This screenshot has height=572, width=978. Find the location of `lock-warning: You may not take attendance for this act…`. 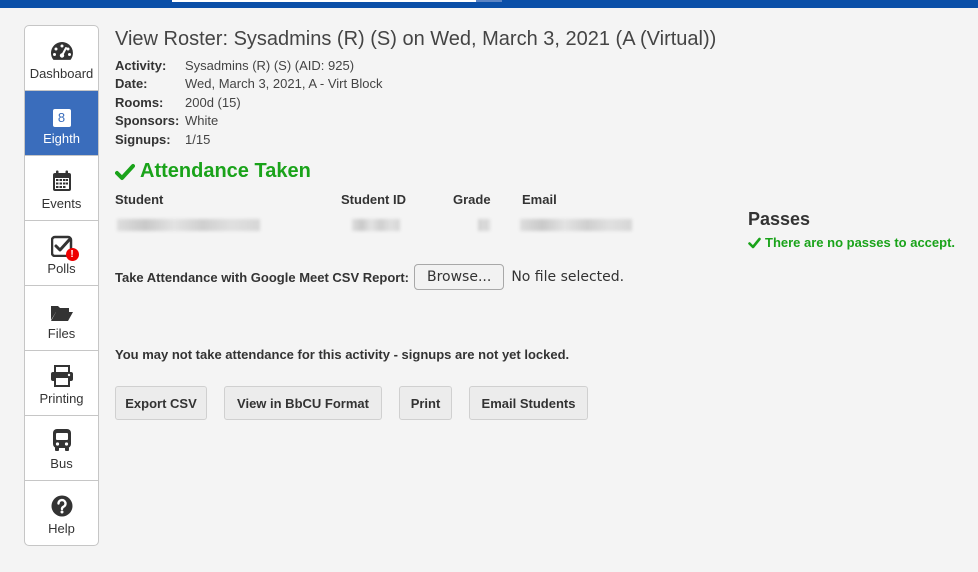

lock-warning: You may not take attendance for this act… is located at coordinates (342, 354).